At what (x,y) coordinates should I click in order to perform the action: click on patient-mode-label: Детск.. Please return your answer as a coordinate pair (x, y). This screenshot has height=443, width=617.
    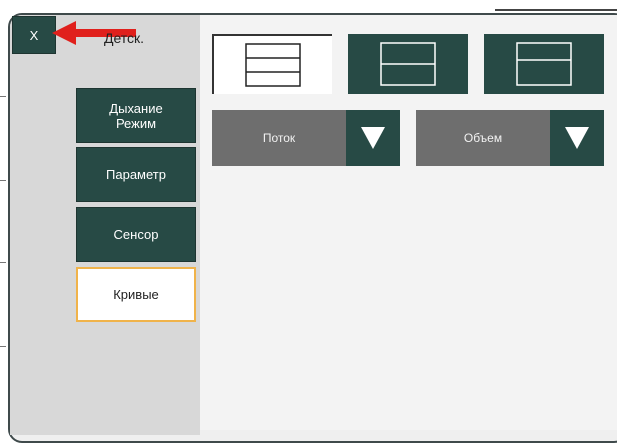
    Looking at the image, I should click on (124, 38).